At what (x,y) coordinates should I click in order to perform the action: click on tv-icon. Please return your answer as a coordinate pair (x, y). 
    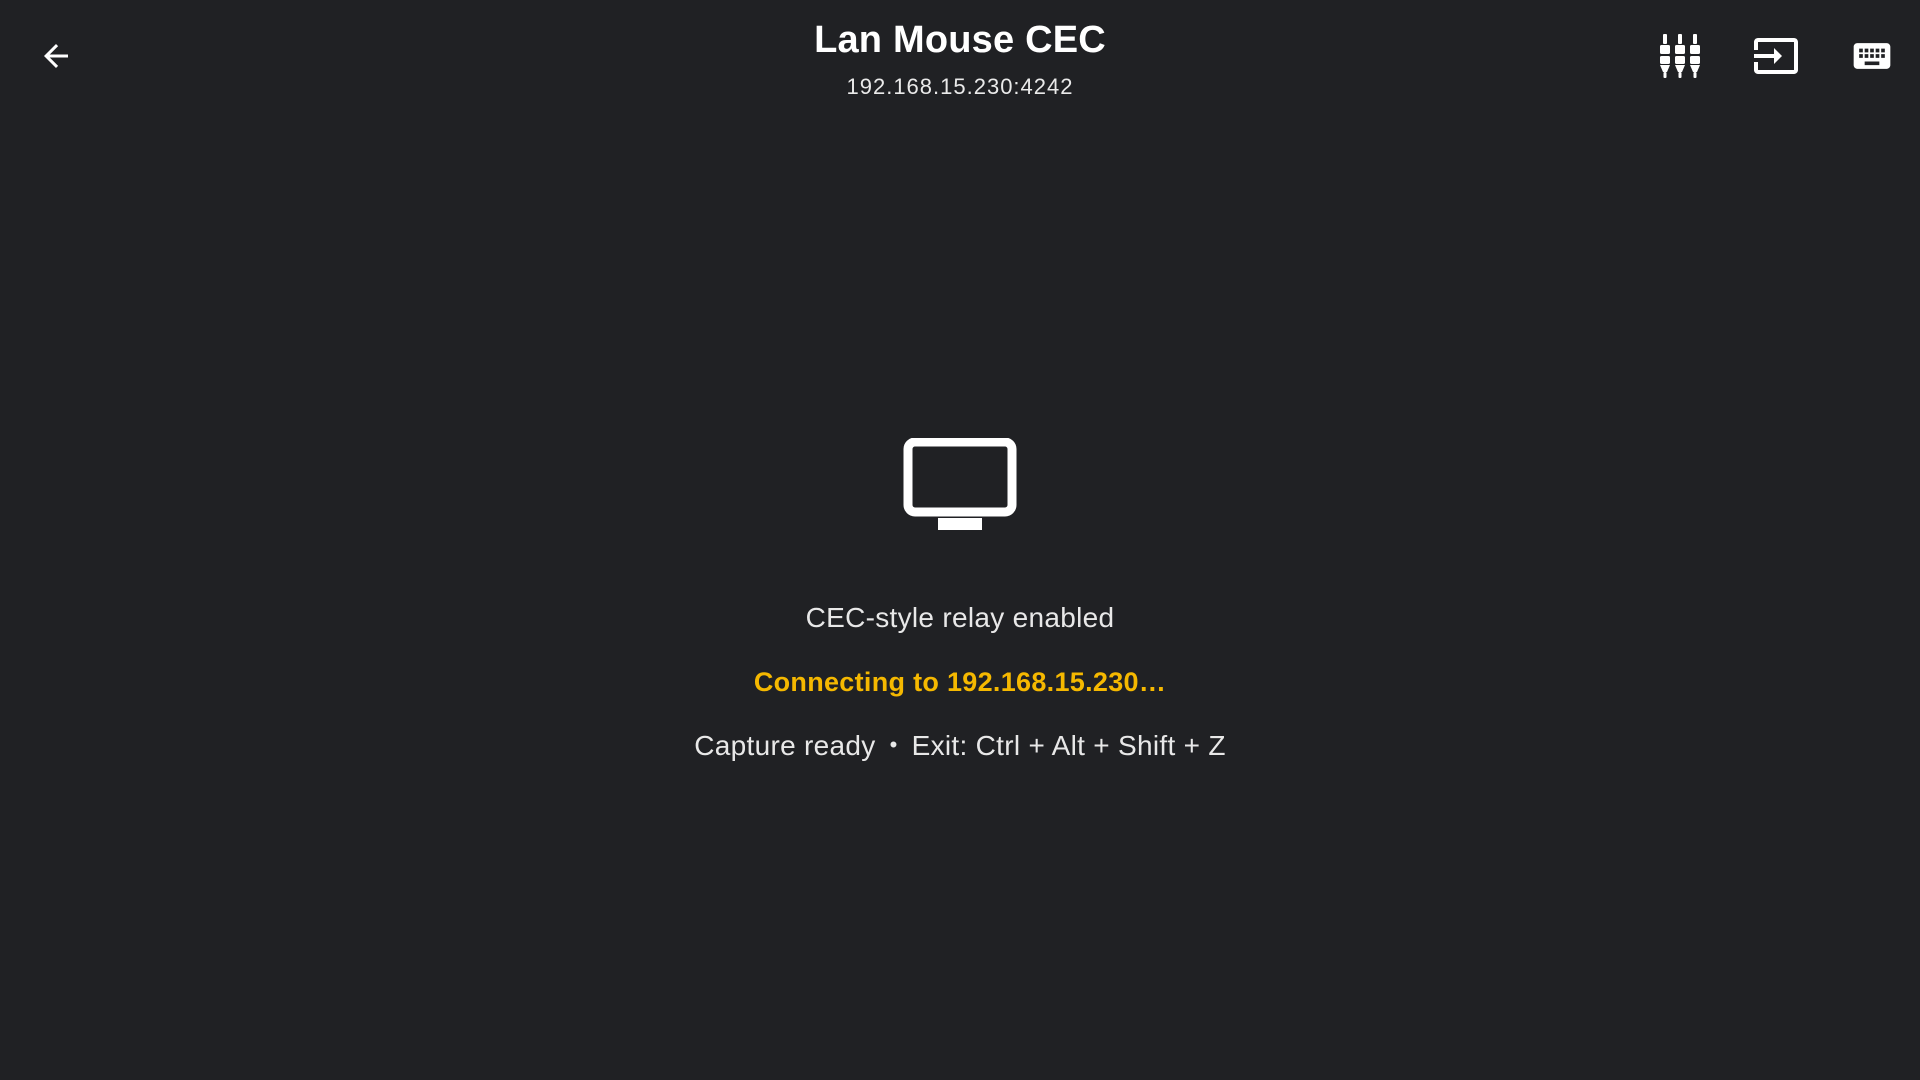
    Looking at the image, I should click on (960, 484).